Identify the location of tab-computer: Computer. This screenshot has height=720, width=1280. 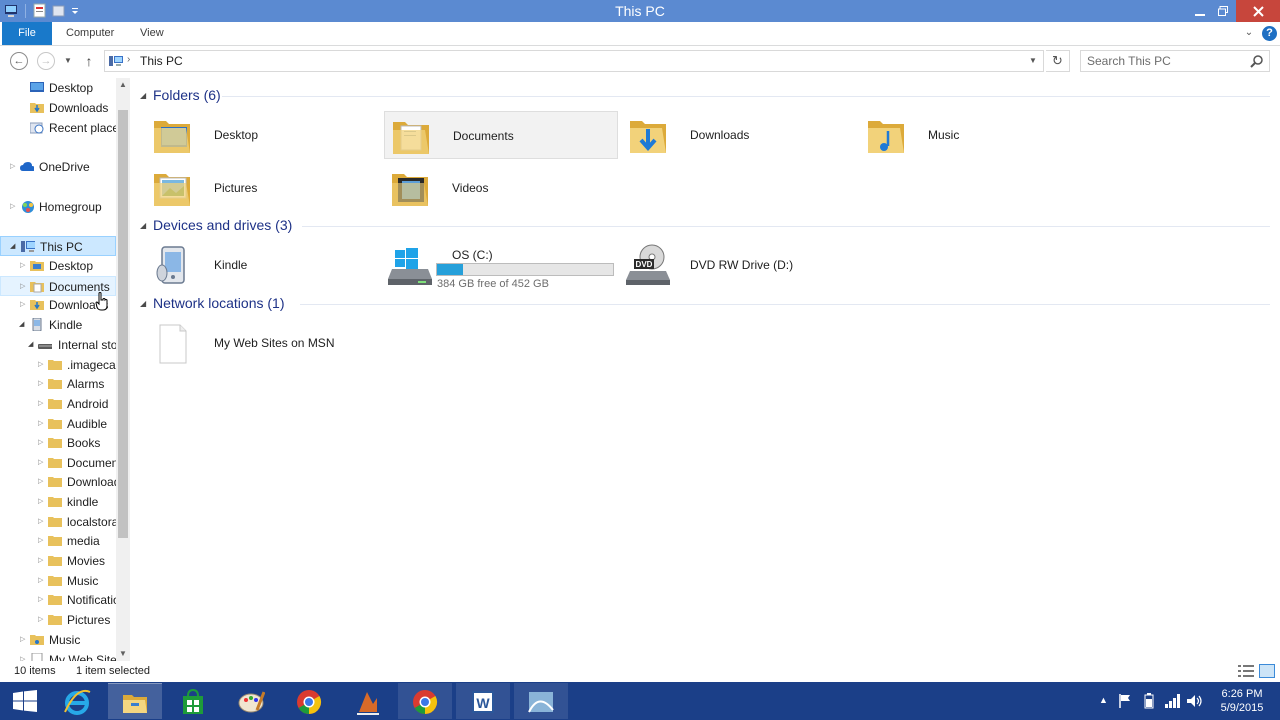
(90, 33).